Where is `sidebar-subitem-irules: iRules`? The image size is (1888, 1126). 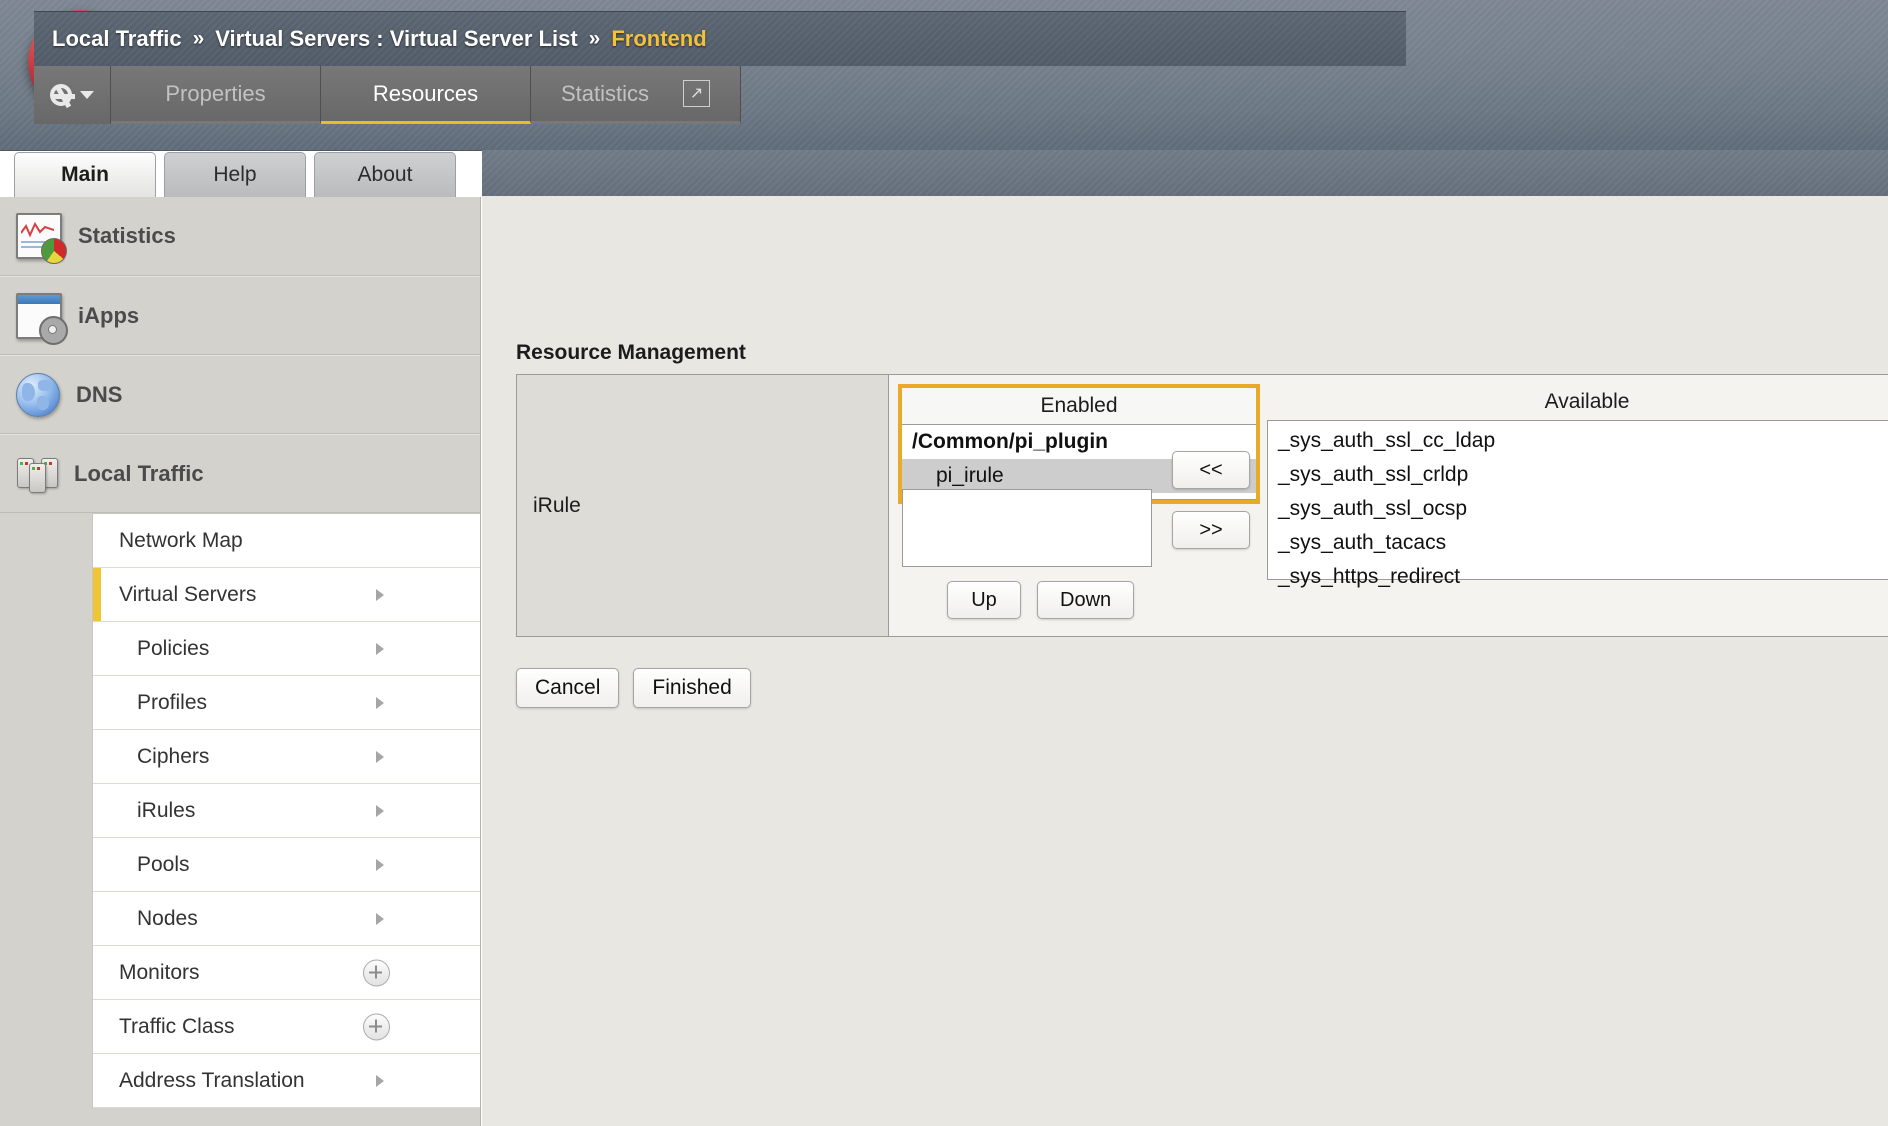 sidebar-subitem-irules: iRules is located at coordinates (286, 811).